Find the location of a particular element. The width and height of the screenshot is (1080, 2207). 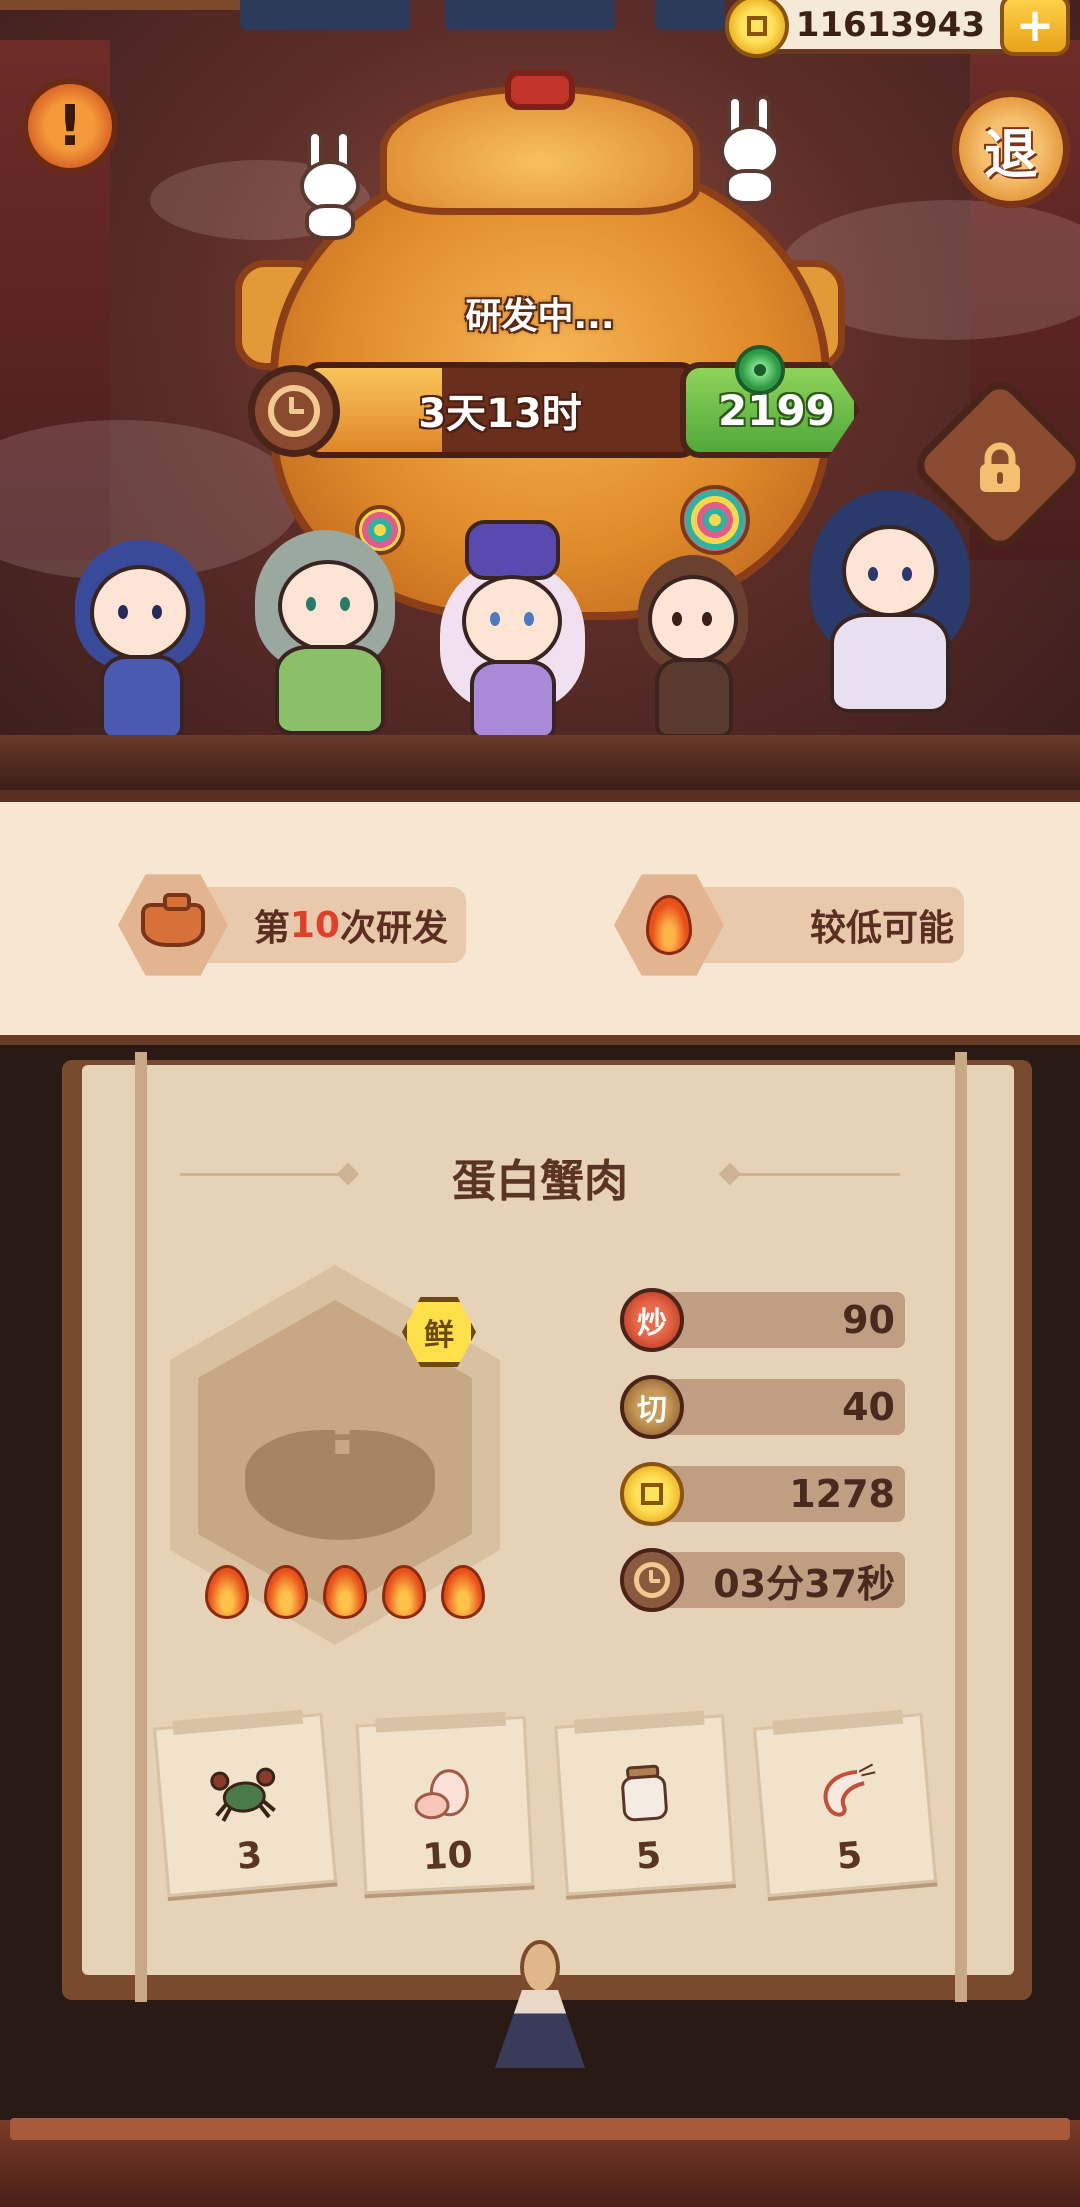

pot-knob is located at coordinates (540, 90).